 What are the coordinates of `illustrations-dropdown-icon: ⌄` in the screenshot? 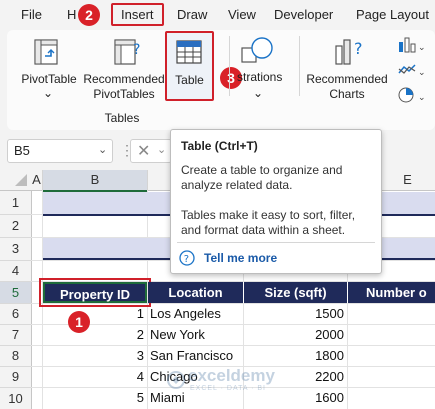 It's located at (258, 93).